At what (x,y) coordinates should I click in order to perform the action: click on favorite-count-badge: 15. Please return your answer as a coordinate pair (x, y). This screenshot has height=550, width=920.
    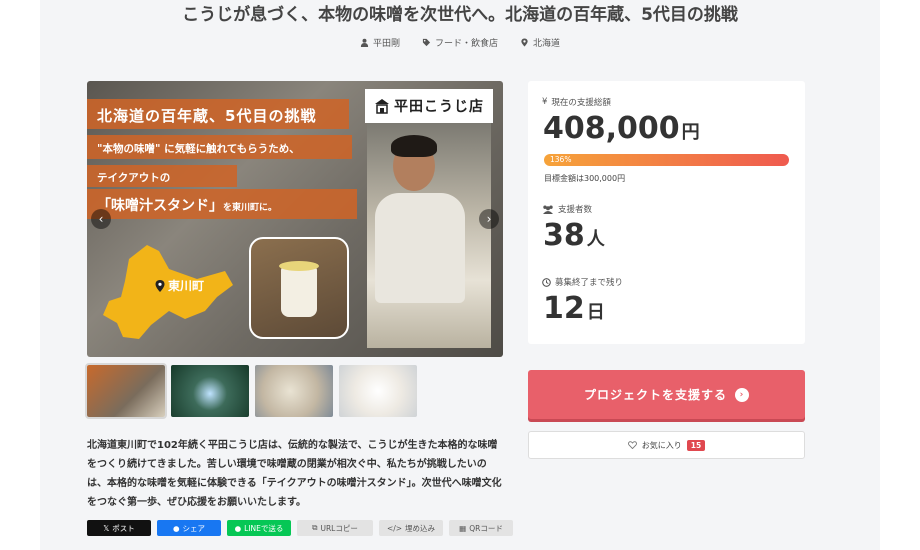
    Looking at the image, I should click on (696, 445).